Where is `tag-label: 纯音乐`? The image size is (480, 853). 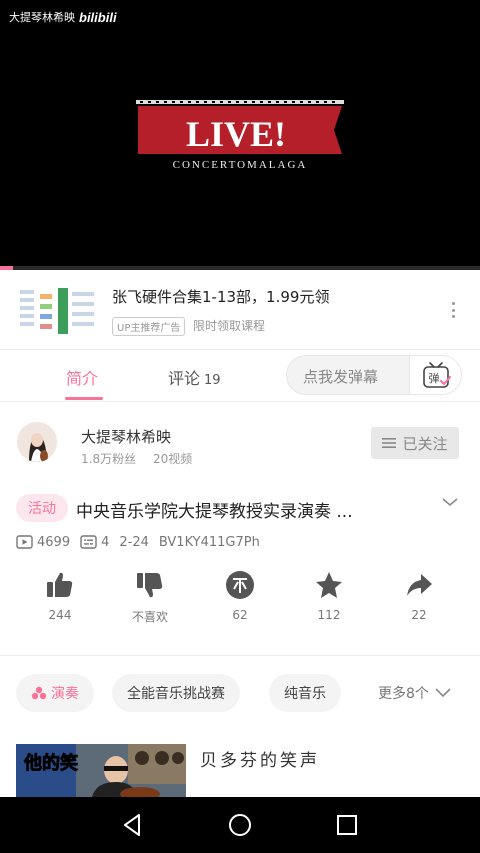 tag-label: 纯音乐 is located at coordinates (305, 694).